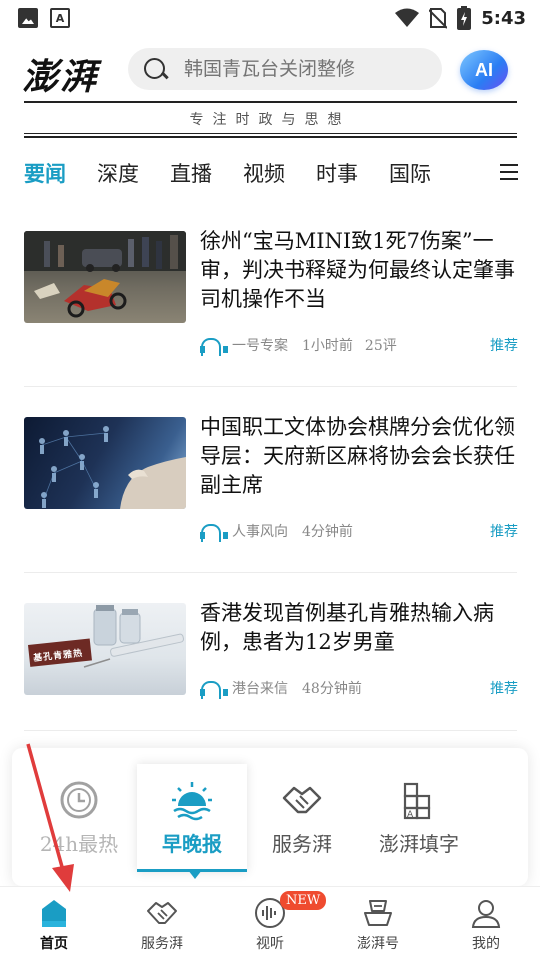  I want to click on header: 澎湃 AI, so click(270, 70).